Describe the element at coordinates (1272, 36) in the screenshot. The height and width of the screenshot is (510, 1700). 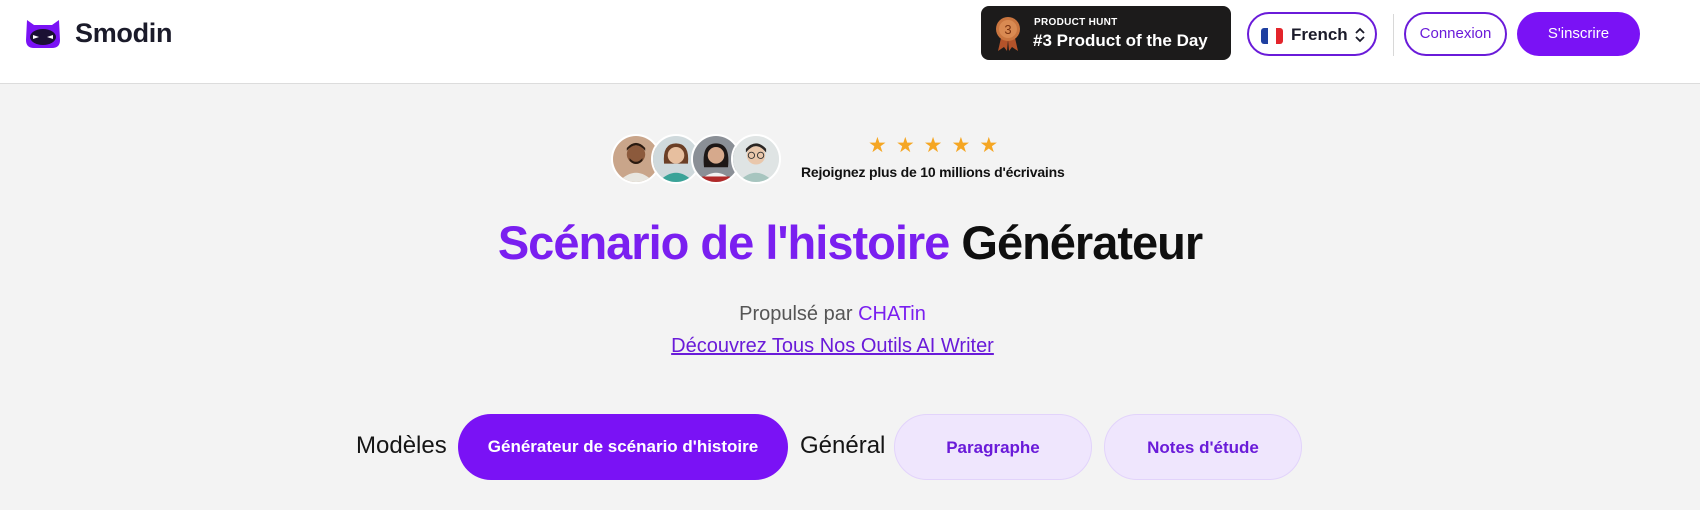
I see `france-flag-icon` at that location.